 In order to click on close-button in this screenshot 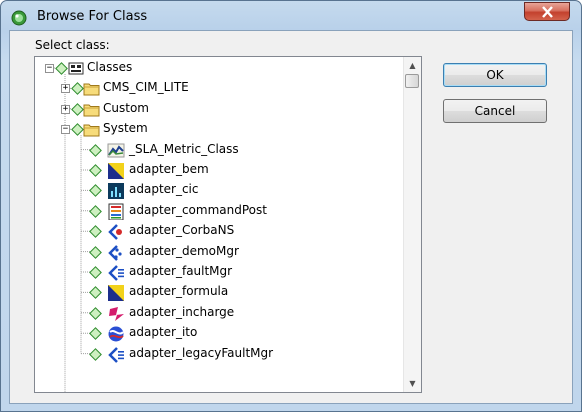, I will do `click(547, 11)`.